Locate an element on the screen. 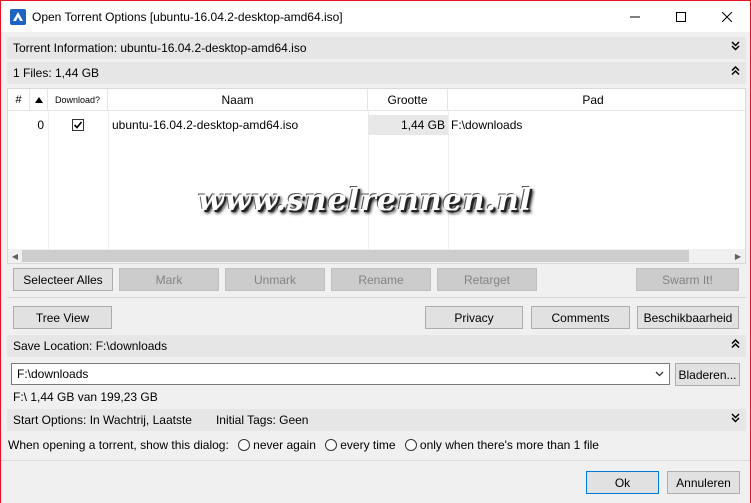  column-header-index: # is located at coordinates (19, 100).